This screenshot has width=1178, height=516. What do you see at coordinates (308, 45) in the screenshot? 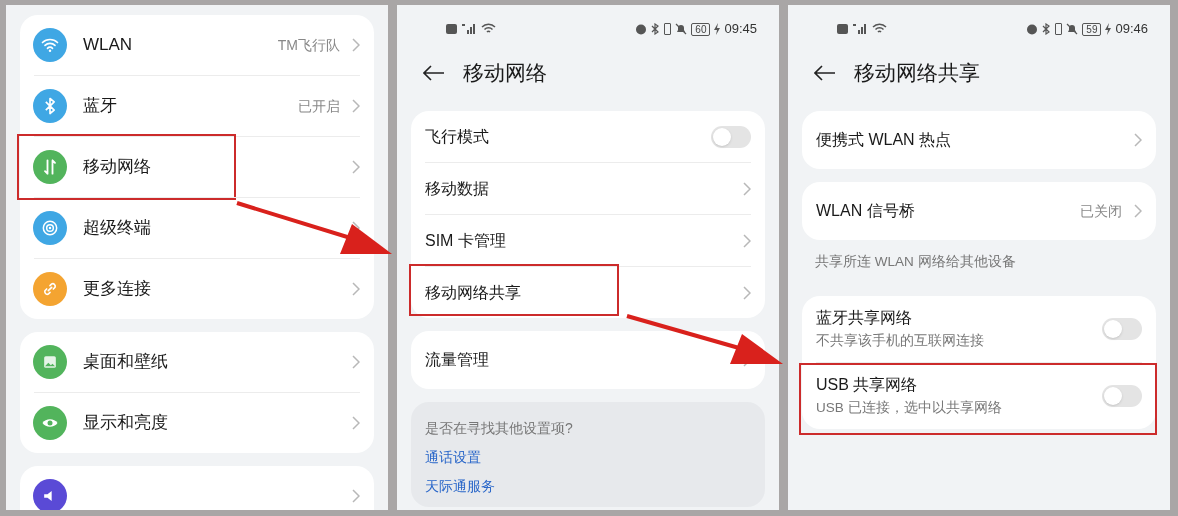
I see `item-value: TM飞行队` at bounding box center [308, 45].